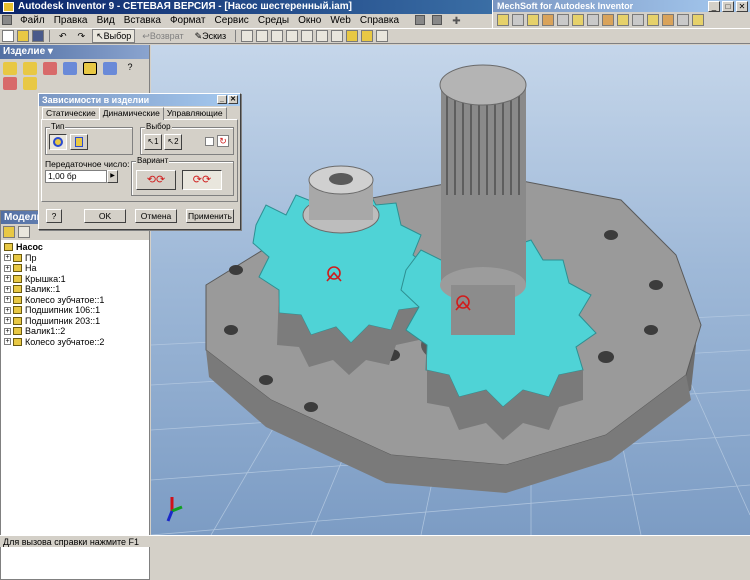 Image resolution: width=750 pixels, height=580 pixels. Describe the element at coordinates (63, 36) in the screenshot. I see `undo-icon: ↶` at that location.